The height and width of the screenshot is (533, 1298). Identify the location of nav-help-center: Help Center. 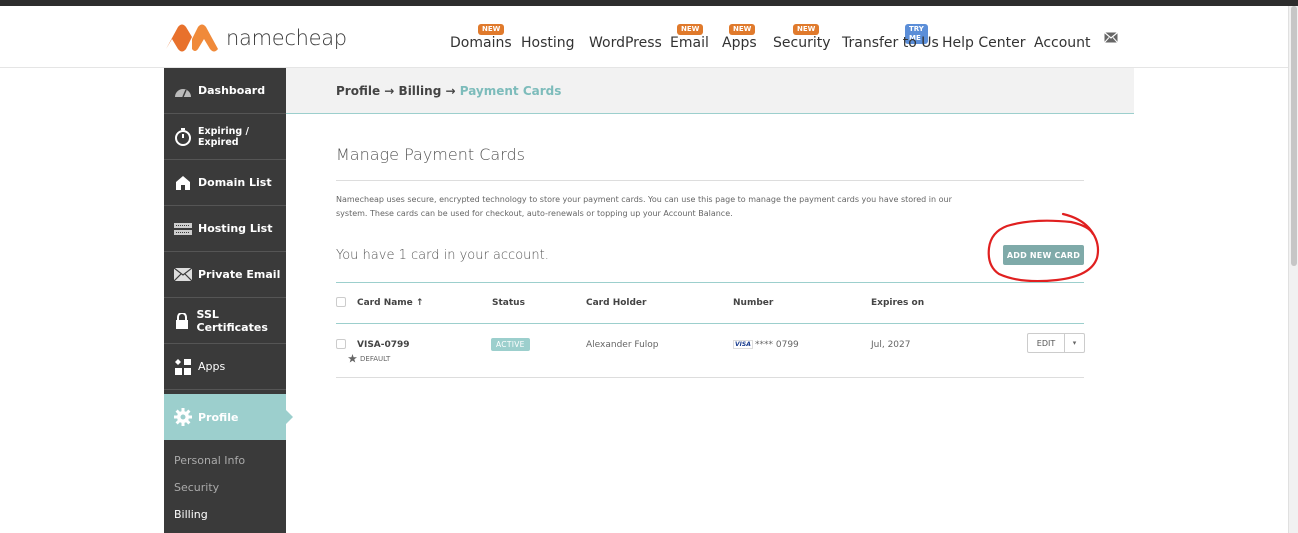
(984, 43).